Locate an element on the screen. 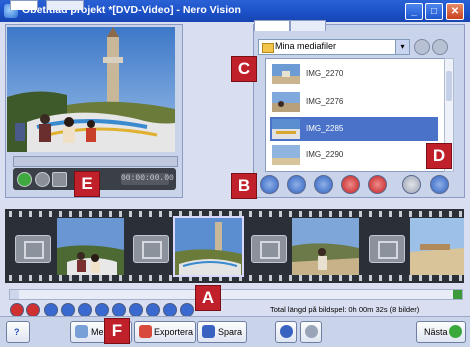 Image resolution: width=470 pixels, height=347 pixels. callout-badge-f: F is located at coordinates (117, 331).